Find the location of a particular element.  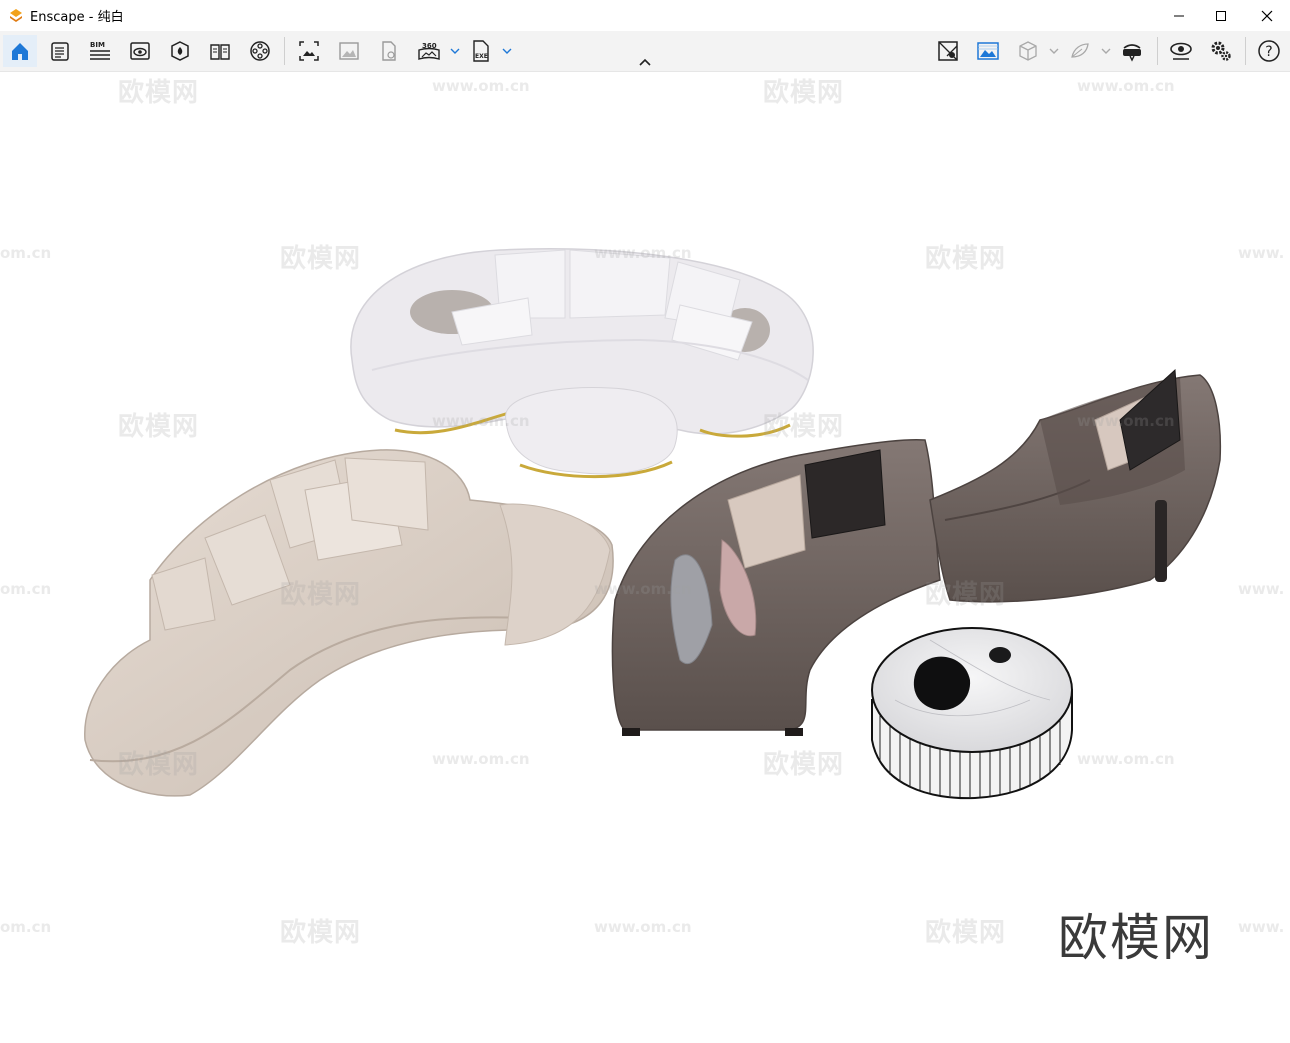

bim-icon: BIM is located at coordinates (100, 50).